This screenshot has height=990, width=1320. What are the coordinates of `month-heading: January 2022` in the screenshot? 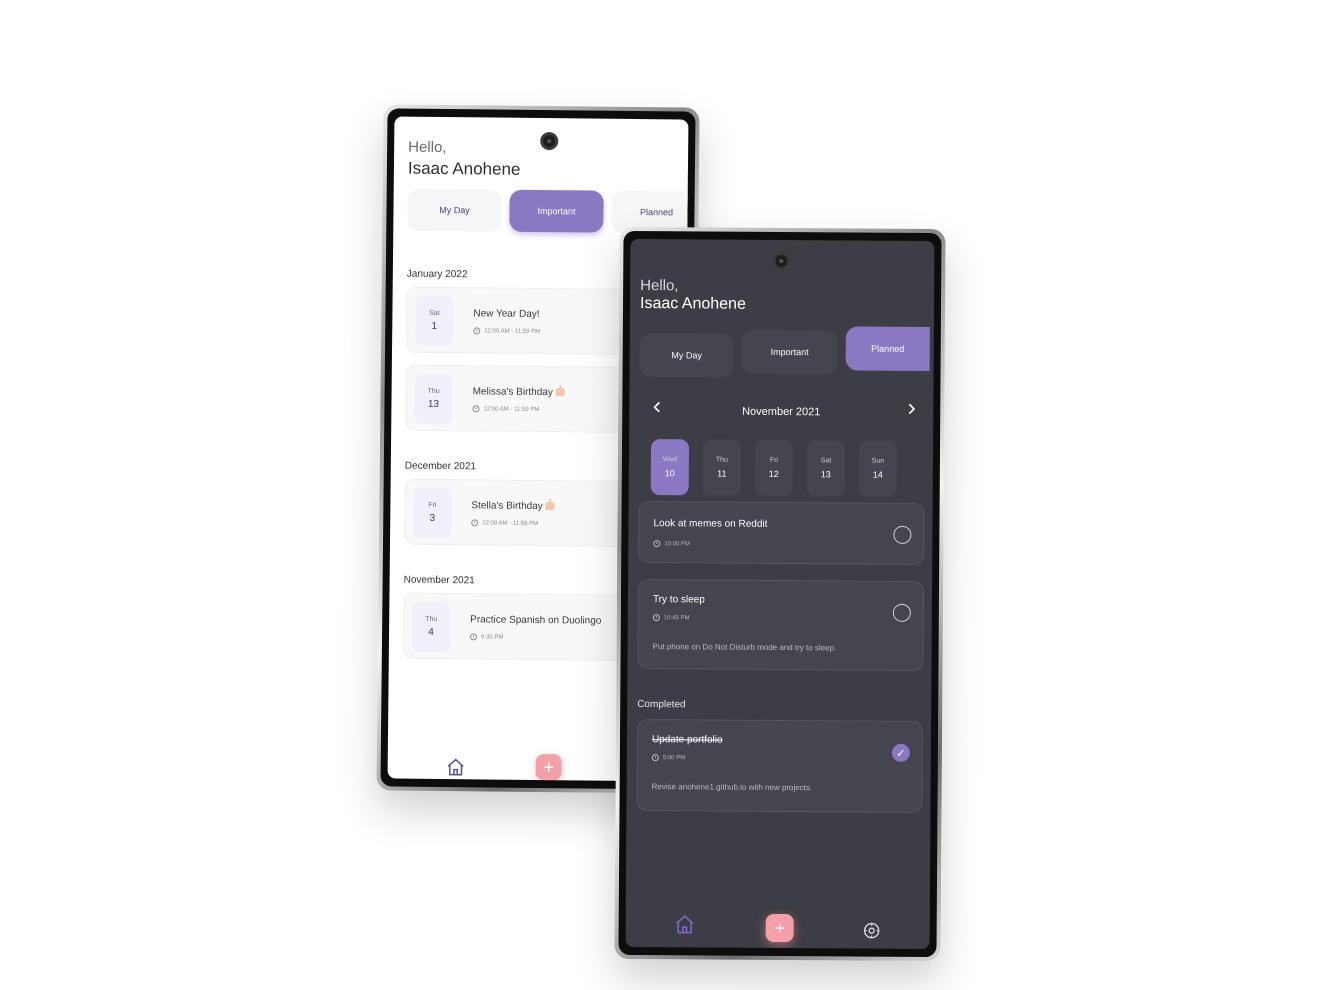 It's located at (437, 274).